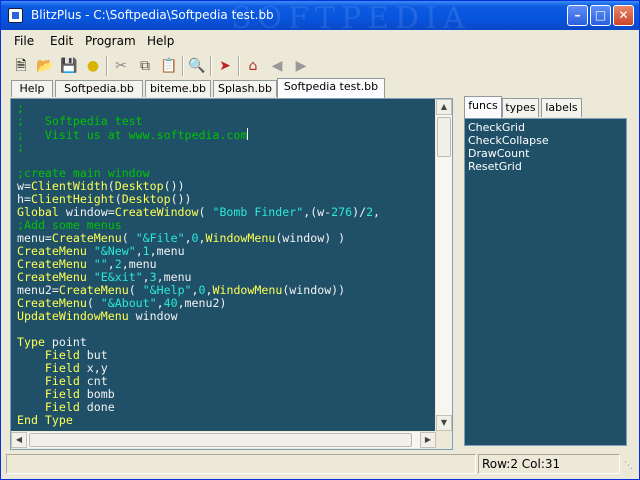 The image size is (640, 480). What do you see at coordinates (320, 65) in the screenshot?
I see `toolbar: 🗎 📂 💾 ● ✂ ⧉ 📋 🔍 ➤ ⌂ ◀ ▶` at bounding box center [320, 65].